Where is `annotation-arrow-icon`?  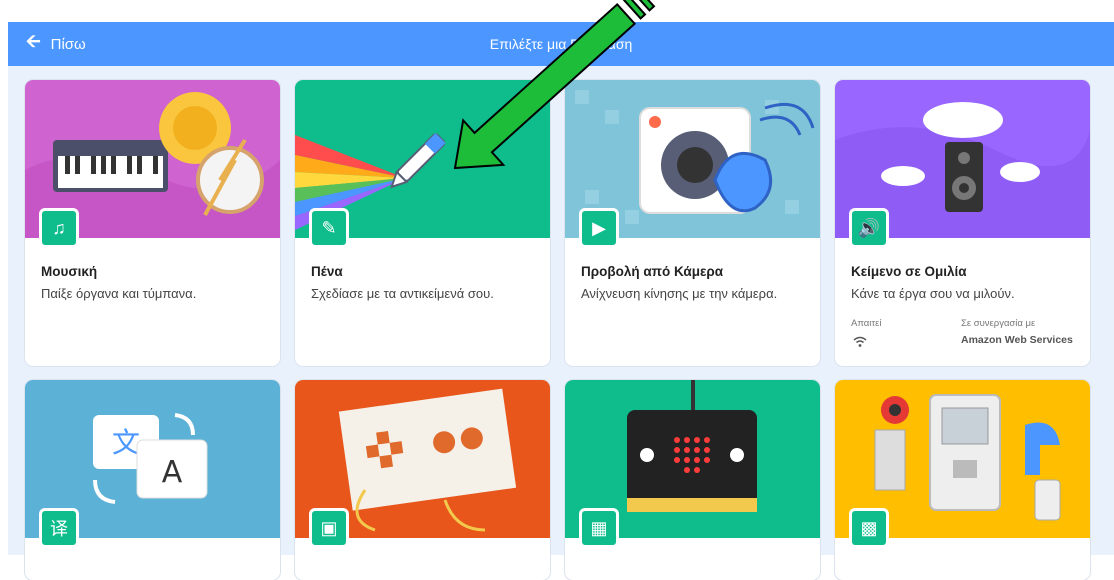
annotation-arrow-icon is located at coordinates (554, 85).